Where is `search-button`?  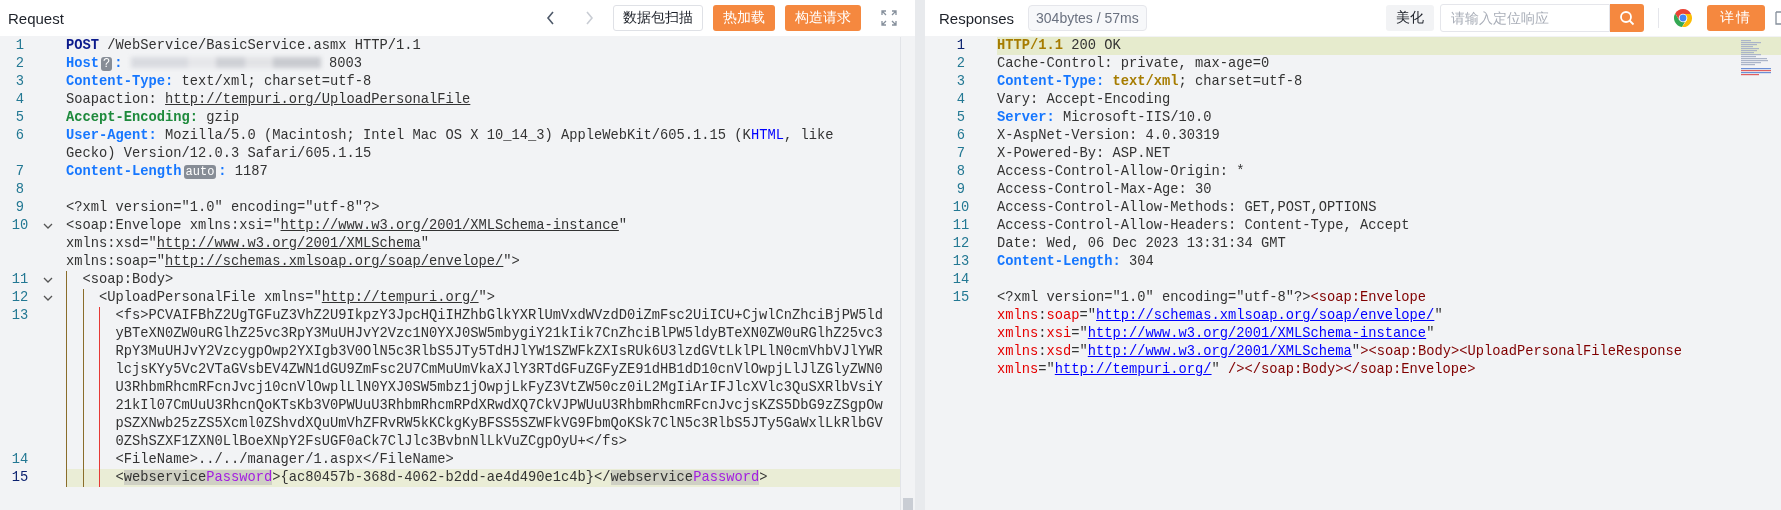
search-button is located at coordinates (1627, 18).